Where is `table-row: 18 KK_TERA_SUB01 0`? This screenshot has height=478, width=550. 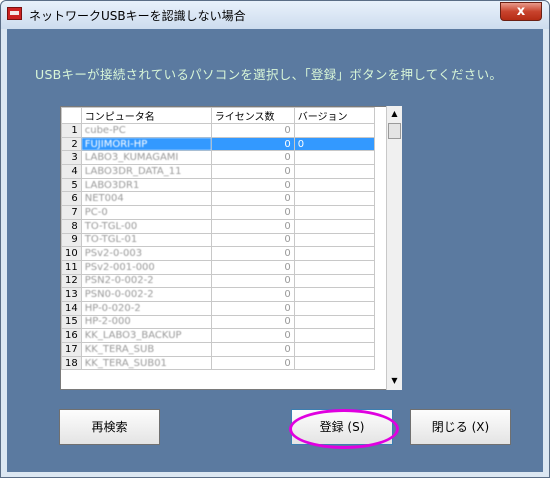
table-row: 18 KK_TERA_SUB01 0 is located at coordinates (218, 363).